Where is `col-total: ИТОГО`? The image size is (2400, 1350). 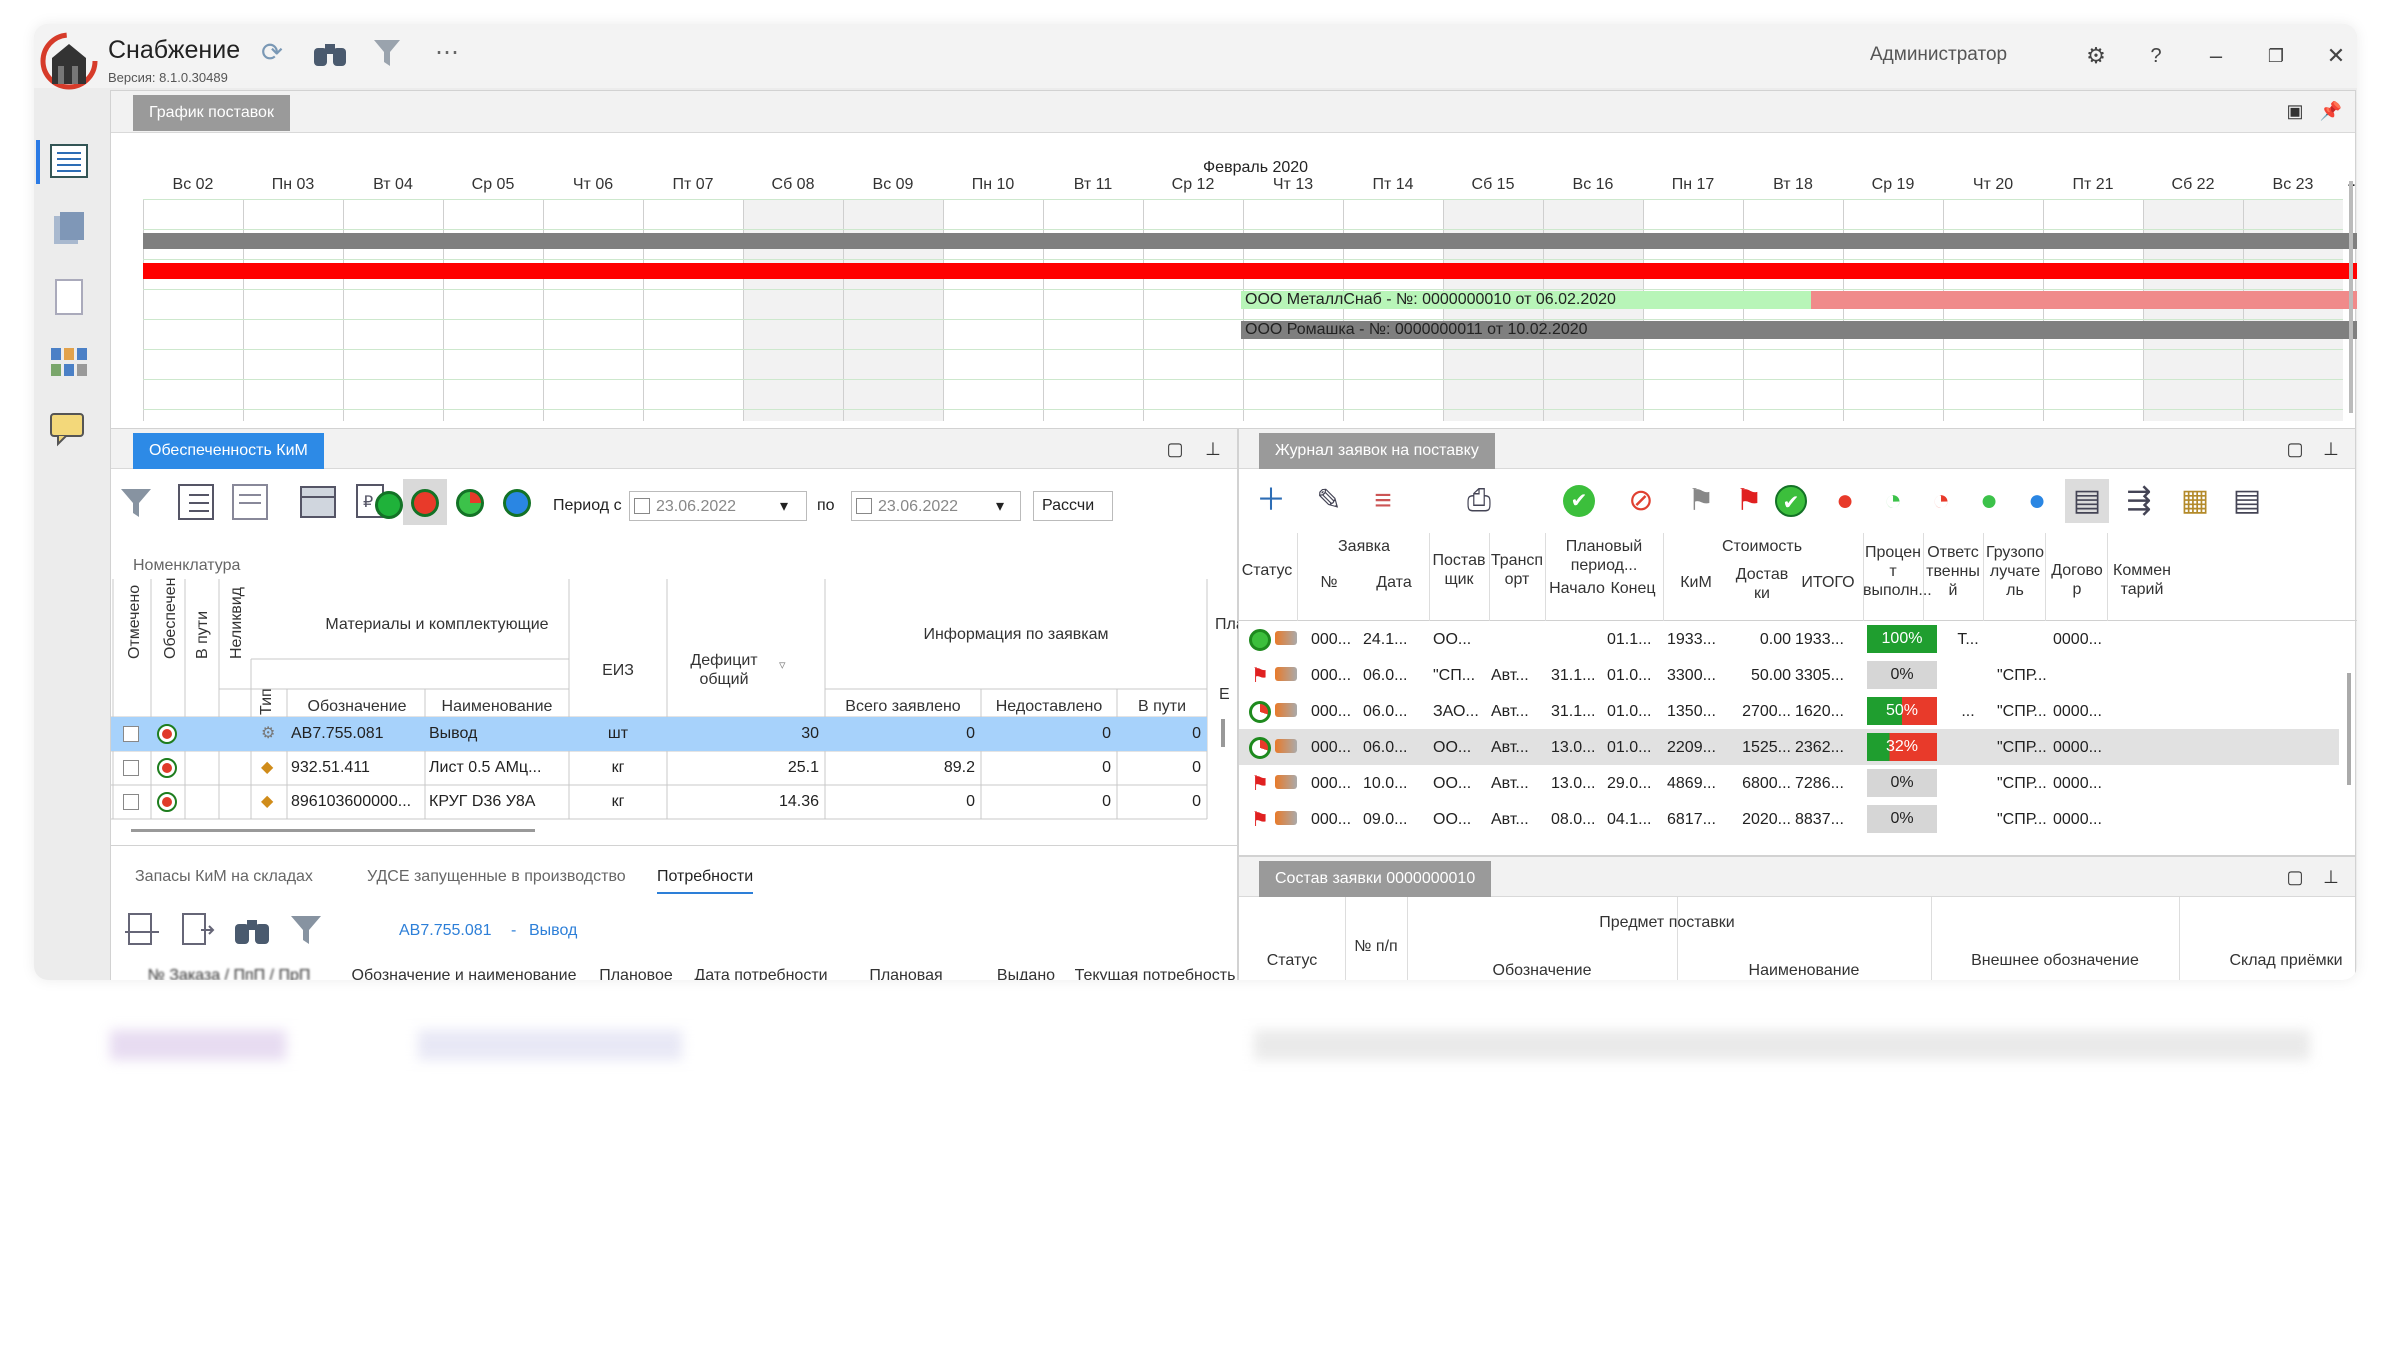 col-total: ИТОГО is located at coordinates (1828, 582).